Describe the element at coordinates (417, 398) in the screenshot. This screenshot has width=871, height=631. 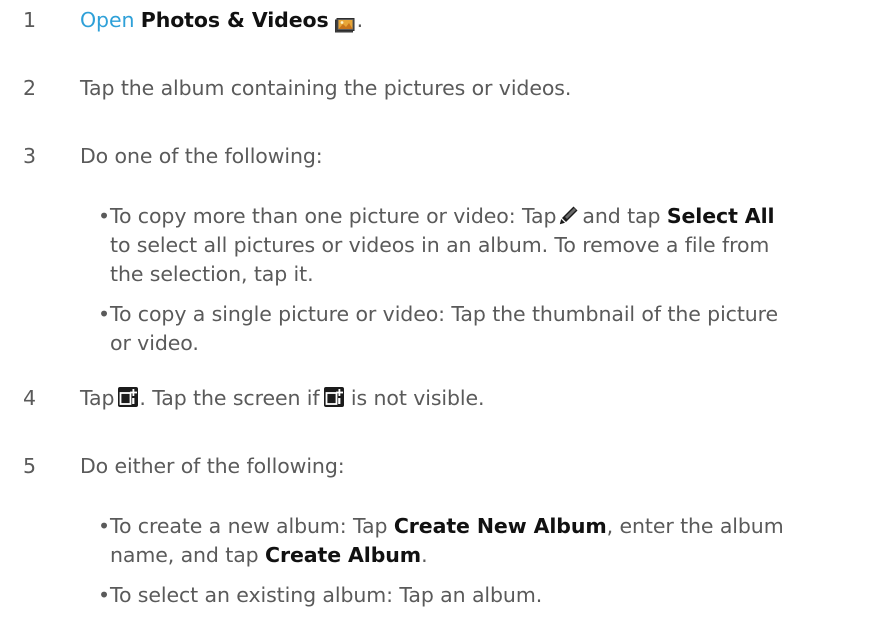
I see `step-text-part: is not visible.` at that location.